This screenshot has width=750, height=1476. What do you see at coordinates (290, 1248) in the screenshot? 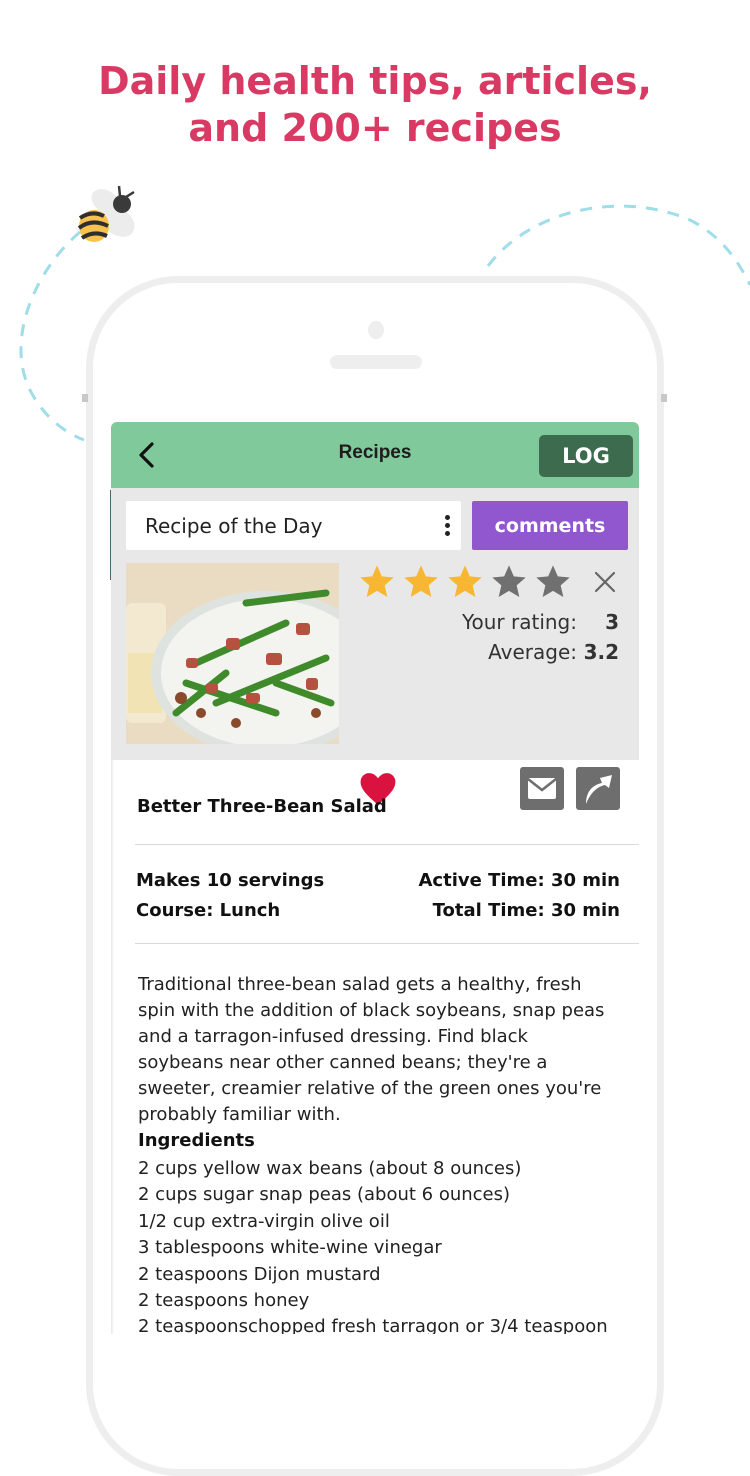
I see `ingredient-item: 3 tablespoons white-wine vinegar` at bounding box center [290, 1248].